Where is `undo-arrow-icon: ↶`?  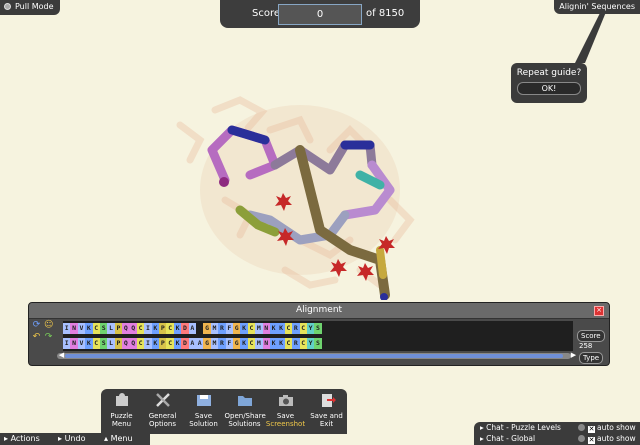 undo-arrow-icon: ↶ is located at coordinates (36, 337).